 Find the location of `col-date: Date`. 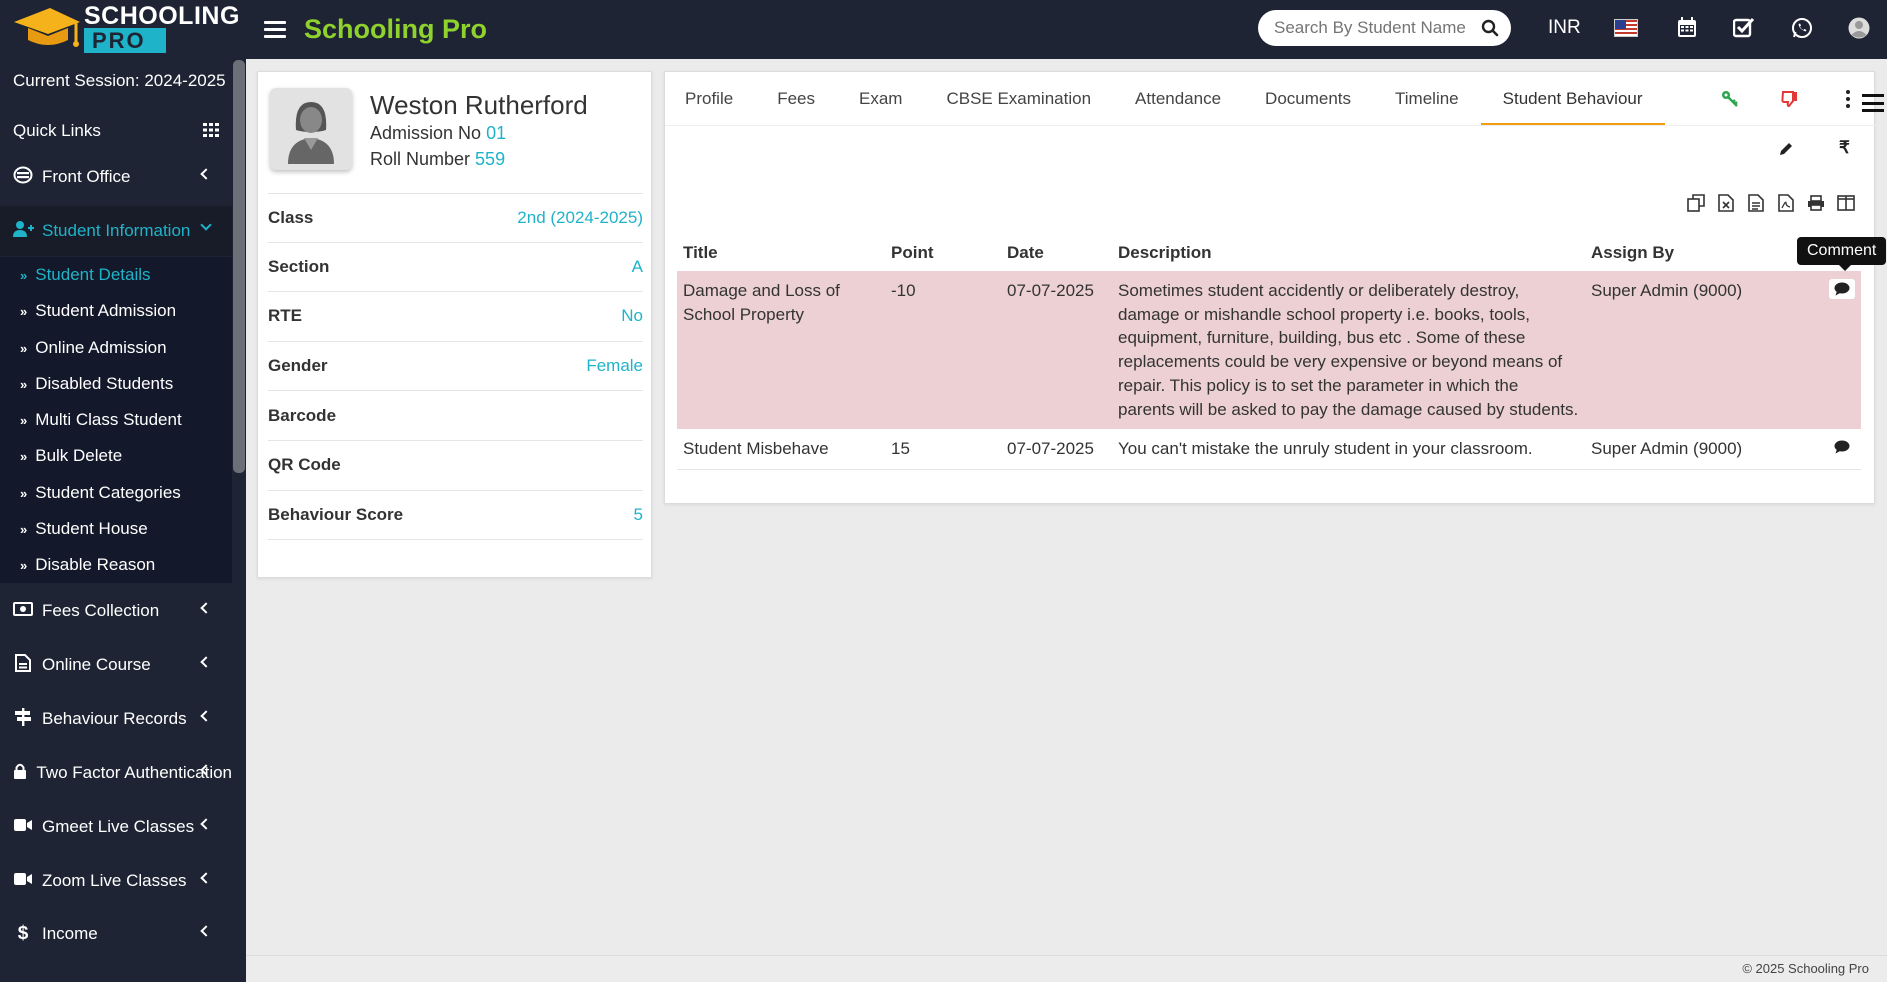

col-date: Date is located at coordinates (1056, 253).